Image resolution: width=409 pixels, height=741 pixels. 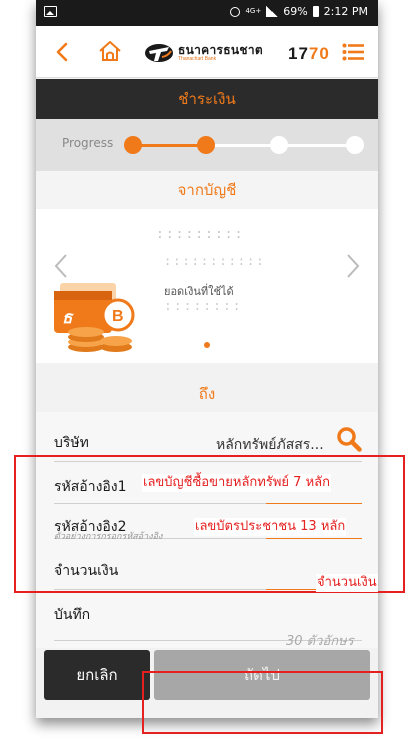 I want to click on alarm-icon, so click(x=235, y=11).